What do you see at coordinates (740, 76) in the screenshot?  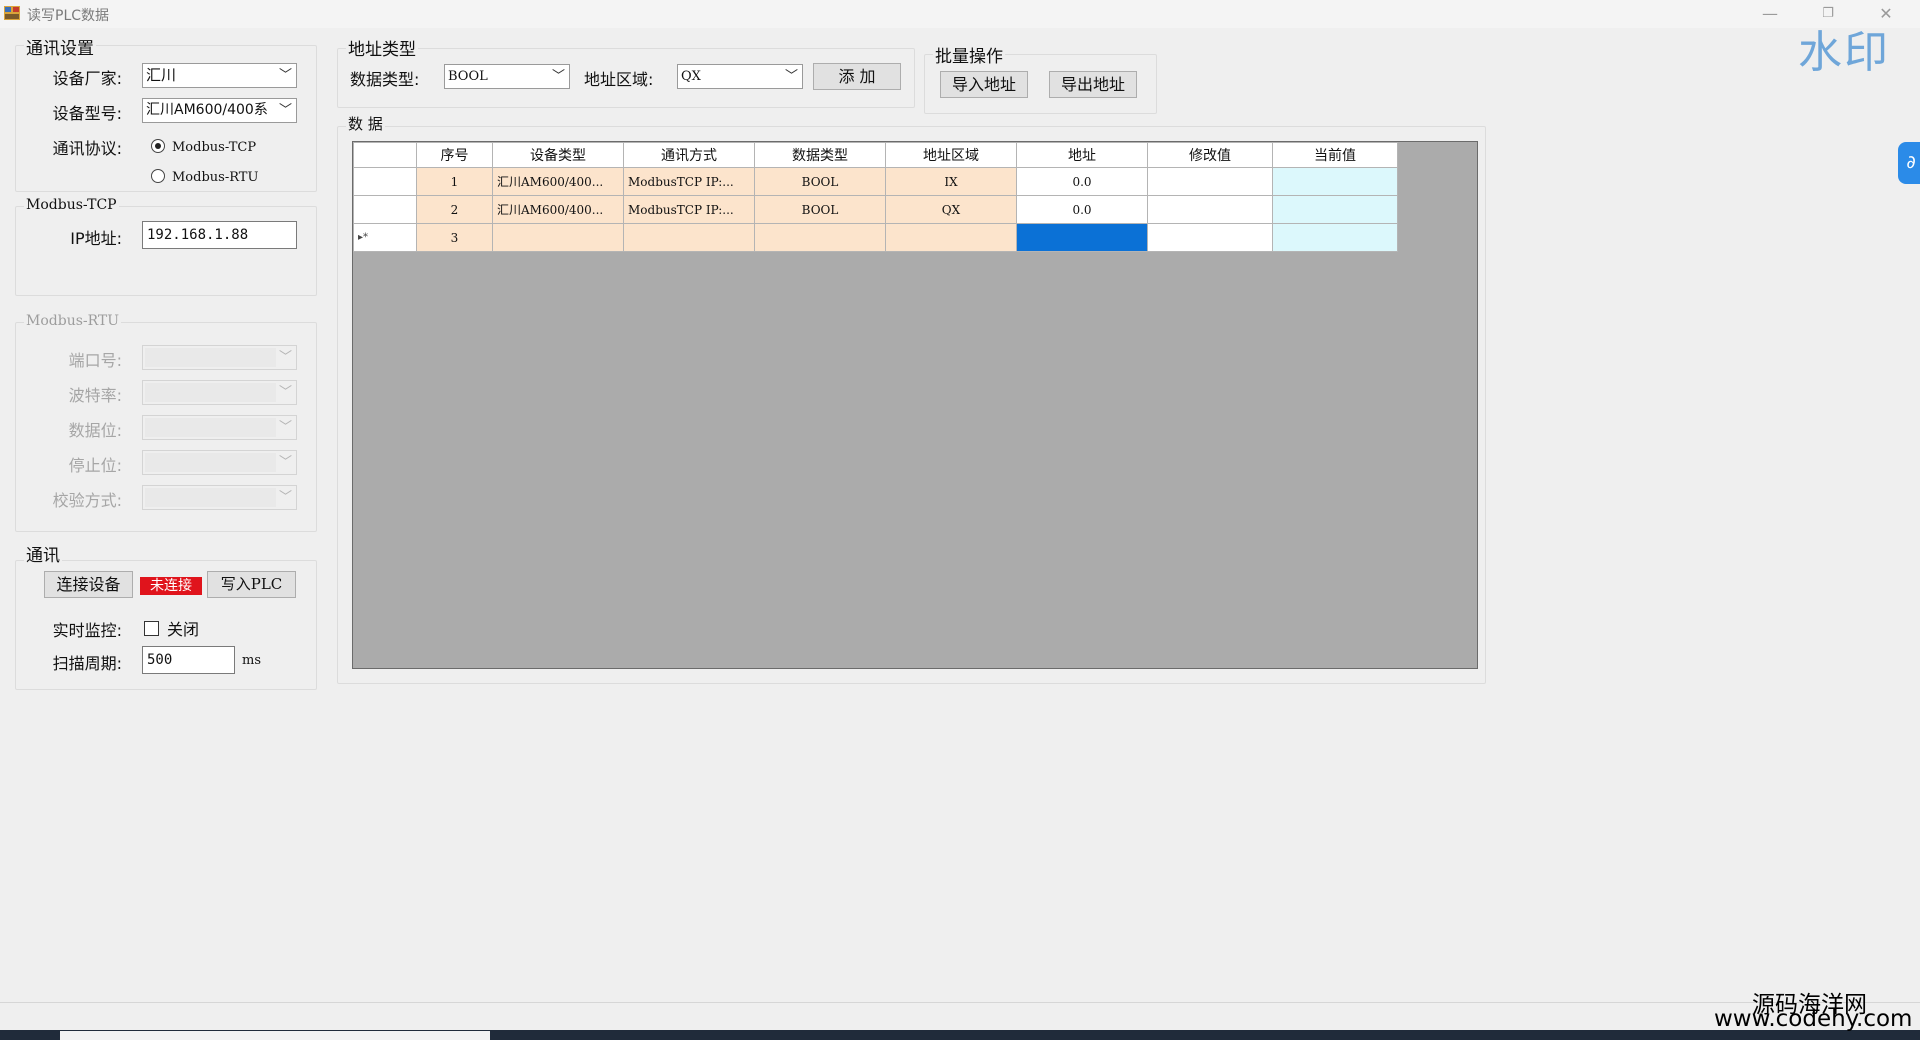 I see `area-select: QX ﹀` at bounding box center [740, 76].